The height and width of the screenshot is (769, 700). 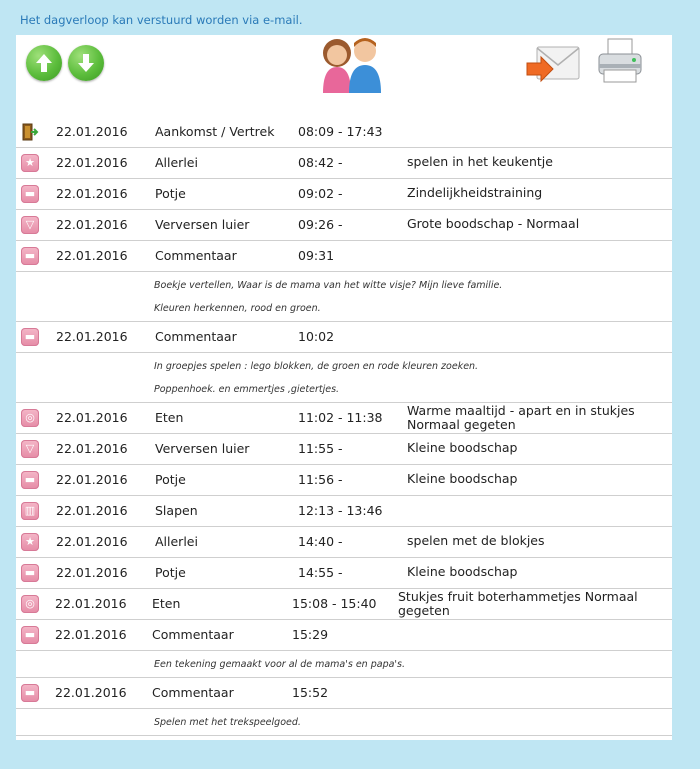 I want to click on table-row: ▬ 22.01.2016 Commentaar 15:52, so click(x=344, y=693).